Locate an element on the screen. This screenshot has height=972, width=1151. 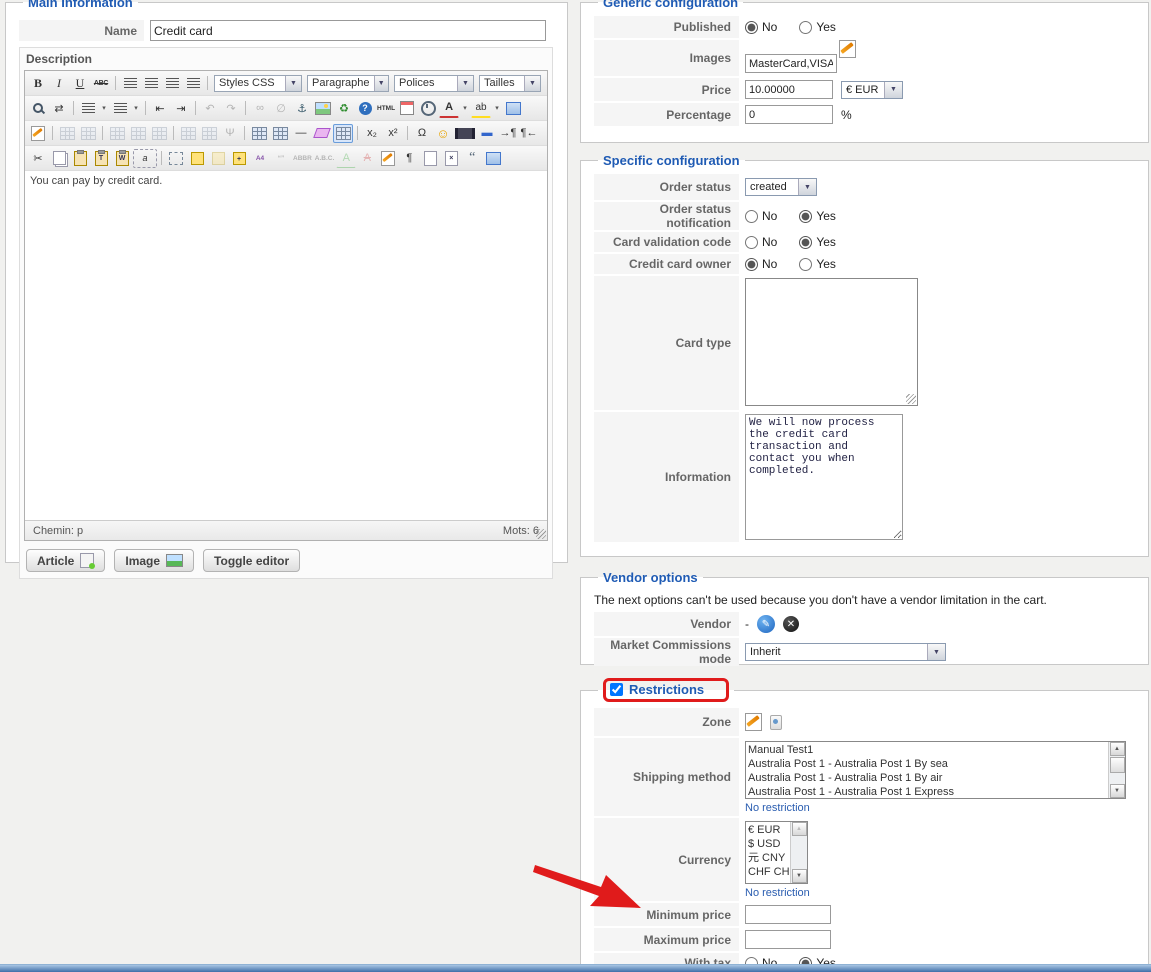
delete-row-icon is located at coordinates (159, 133).